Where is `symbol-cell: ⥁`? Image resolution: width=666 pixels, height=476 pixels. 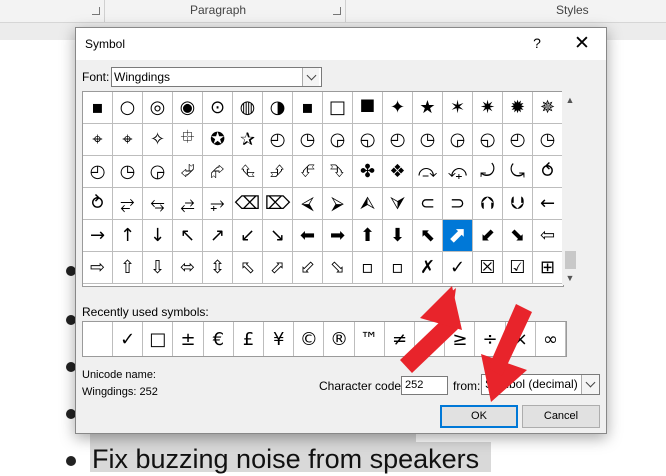
symbol-cell: ⥁ is located at coordinates (98, 204).